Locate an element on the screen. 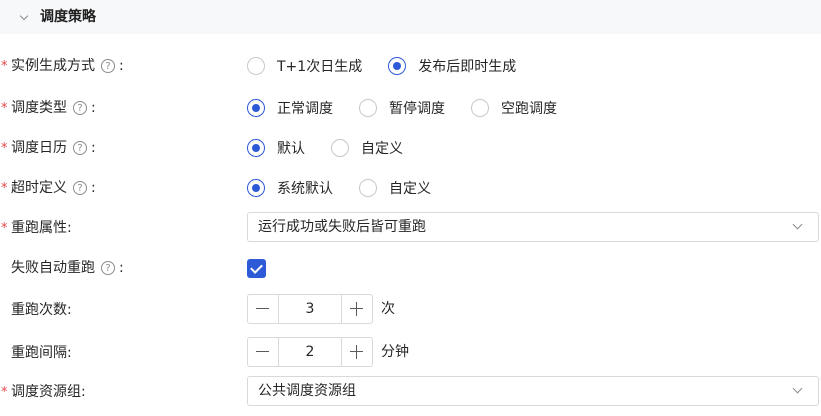  resource-group-value: 公共调度资源组 is located at coordinates (307, 391).